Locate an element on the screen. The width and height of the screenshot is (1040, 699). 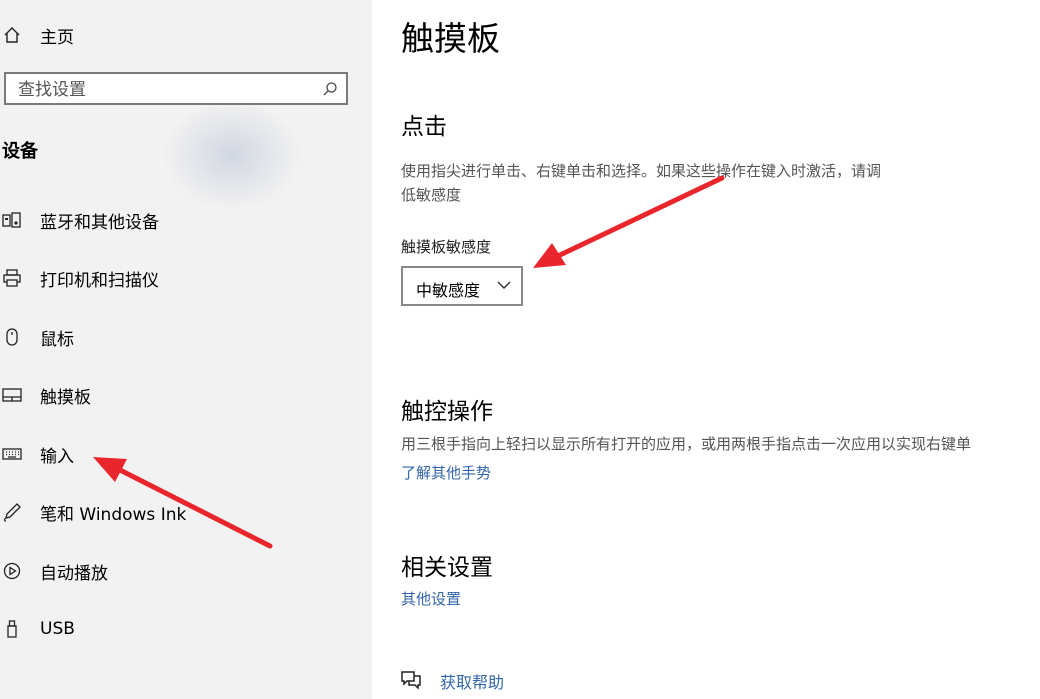
sidebar-item-autoplay: 自动播放 is located at coordinates (186, 571).